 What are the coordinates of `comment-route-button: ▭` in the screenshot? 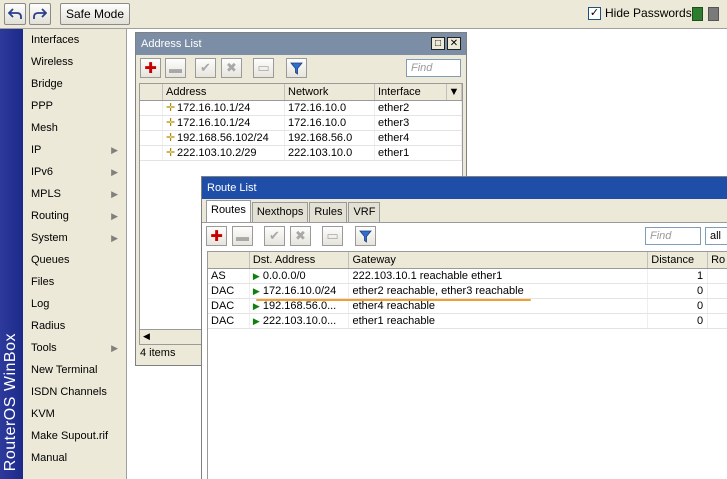 It's located at (332, 236).